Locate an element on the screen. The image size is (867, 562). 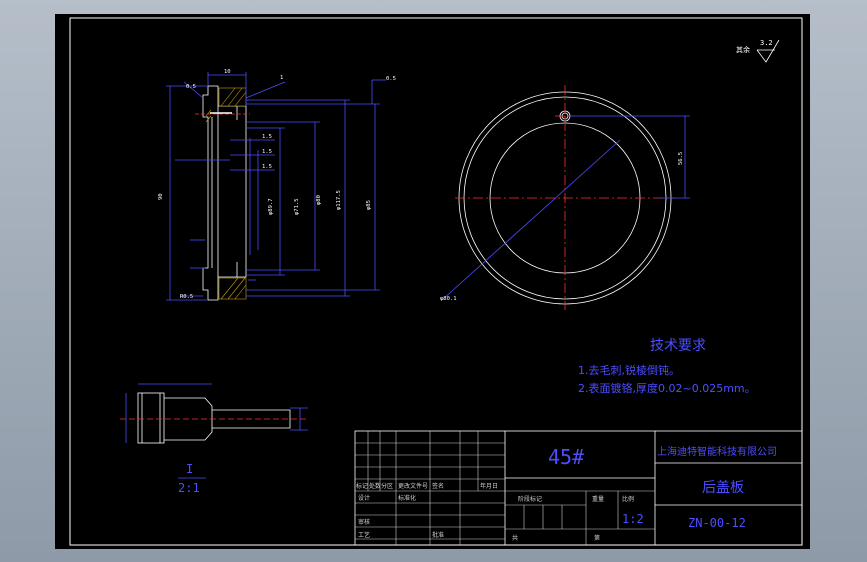
dim-d3: 1.5 is located at coordinates (267, 167).